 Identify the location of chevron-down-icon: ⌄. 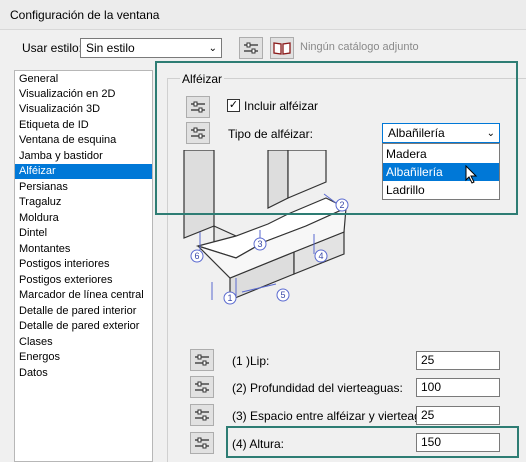
(212, 48).